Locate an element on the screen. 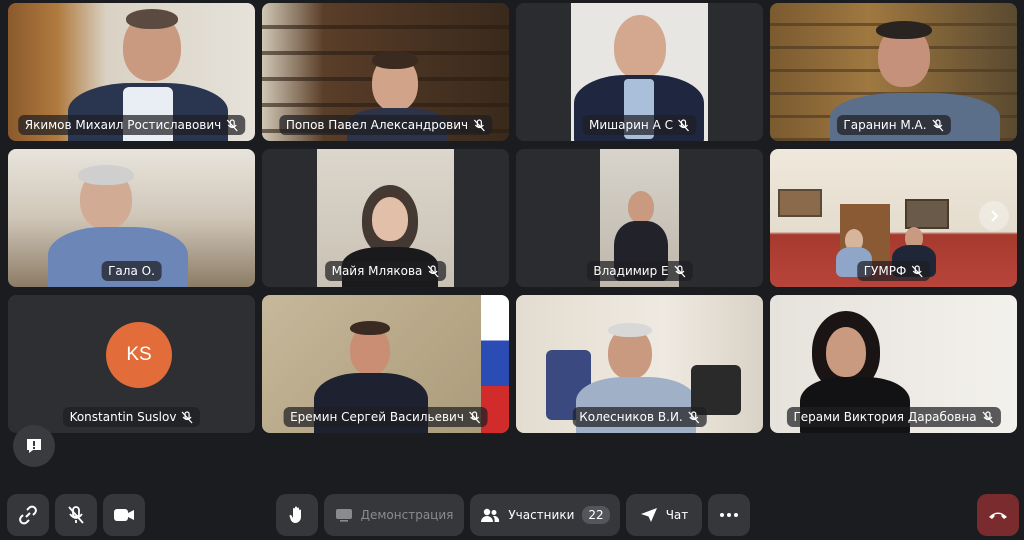  video-tile: Еремин Сергей Васильевич is located at coordinates (385, 364).